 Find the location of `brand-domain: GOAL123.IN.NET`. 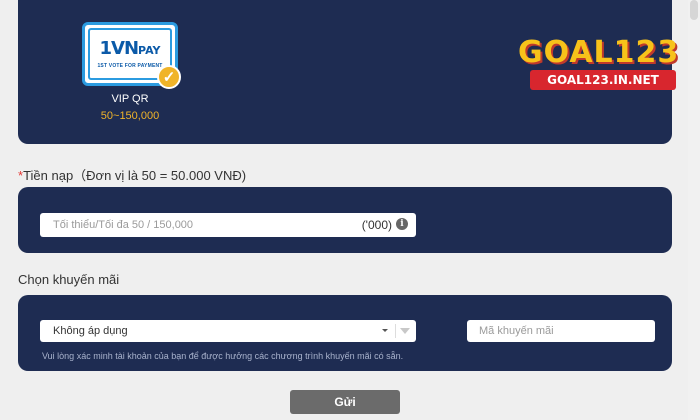

brand-domain: GOAL123.IN.NET is located at coordinates (603, 80).